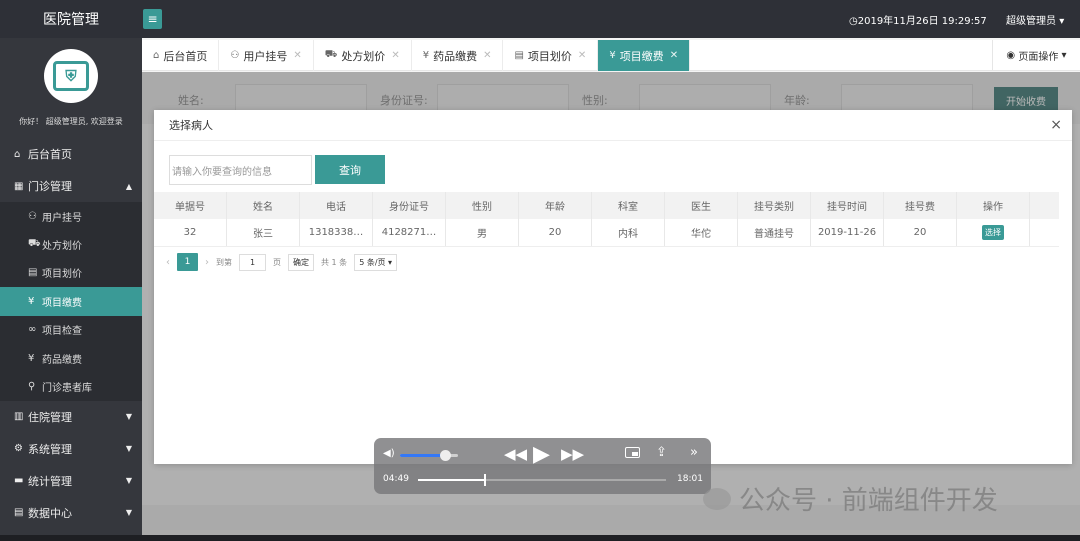 The width and height of the screenshot is (1080, 541). I want to click on chevron-down-icon: ▾, so click(1064, 55).